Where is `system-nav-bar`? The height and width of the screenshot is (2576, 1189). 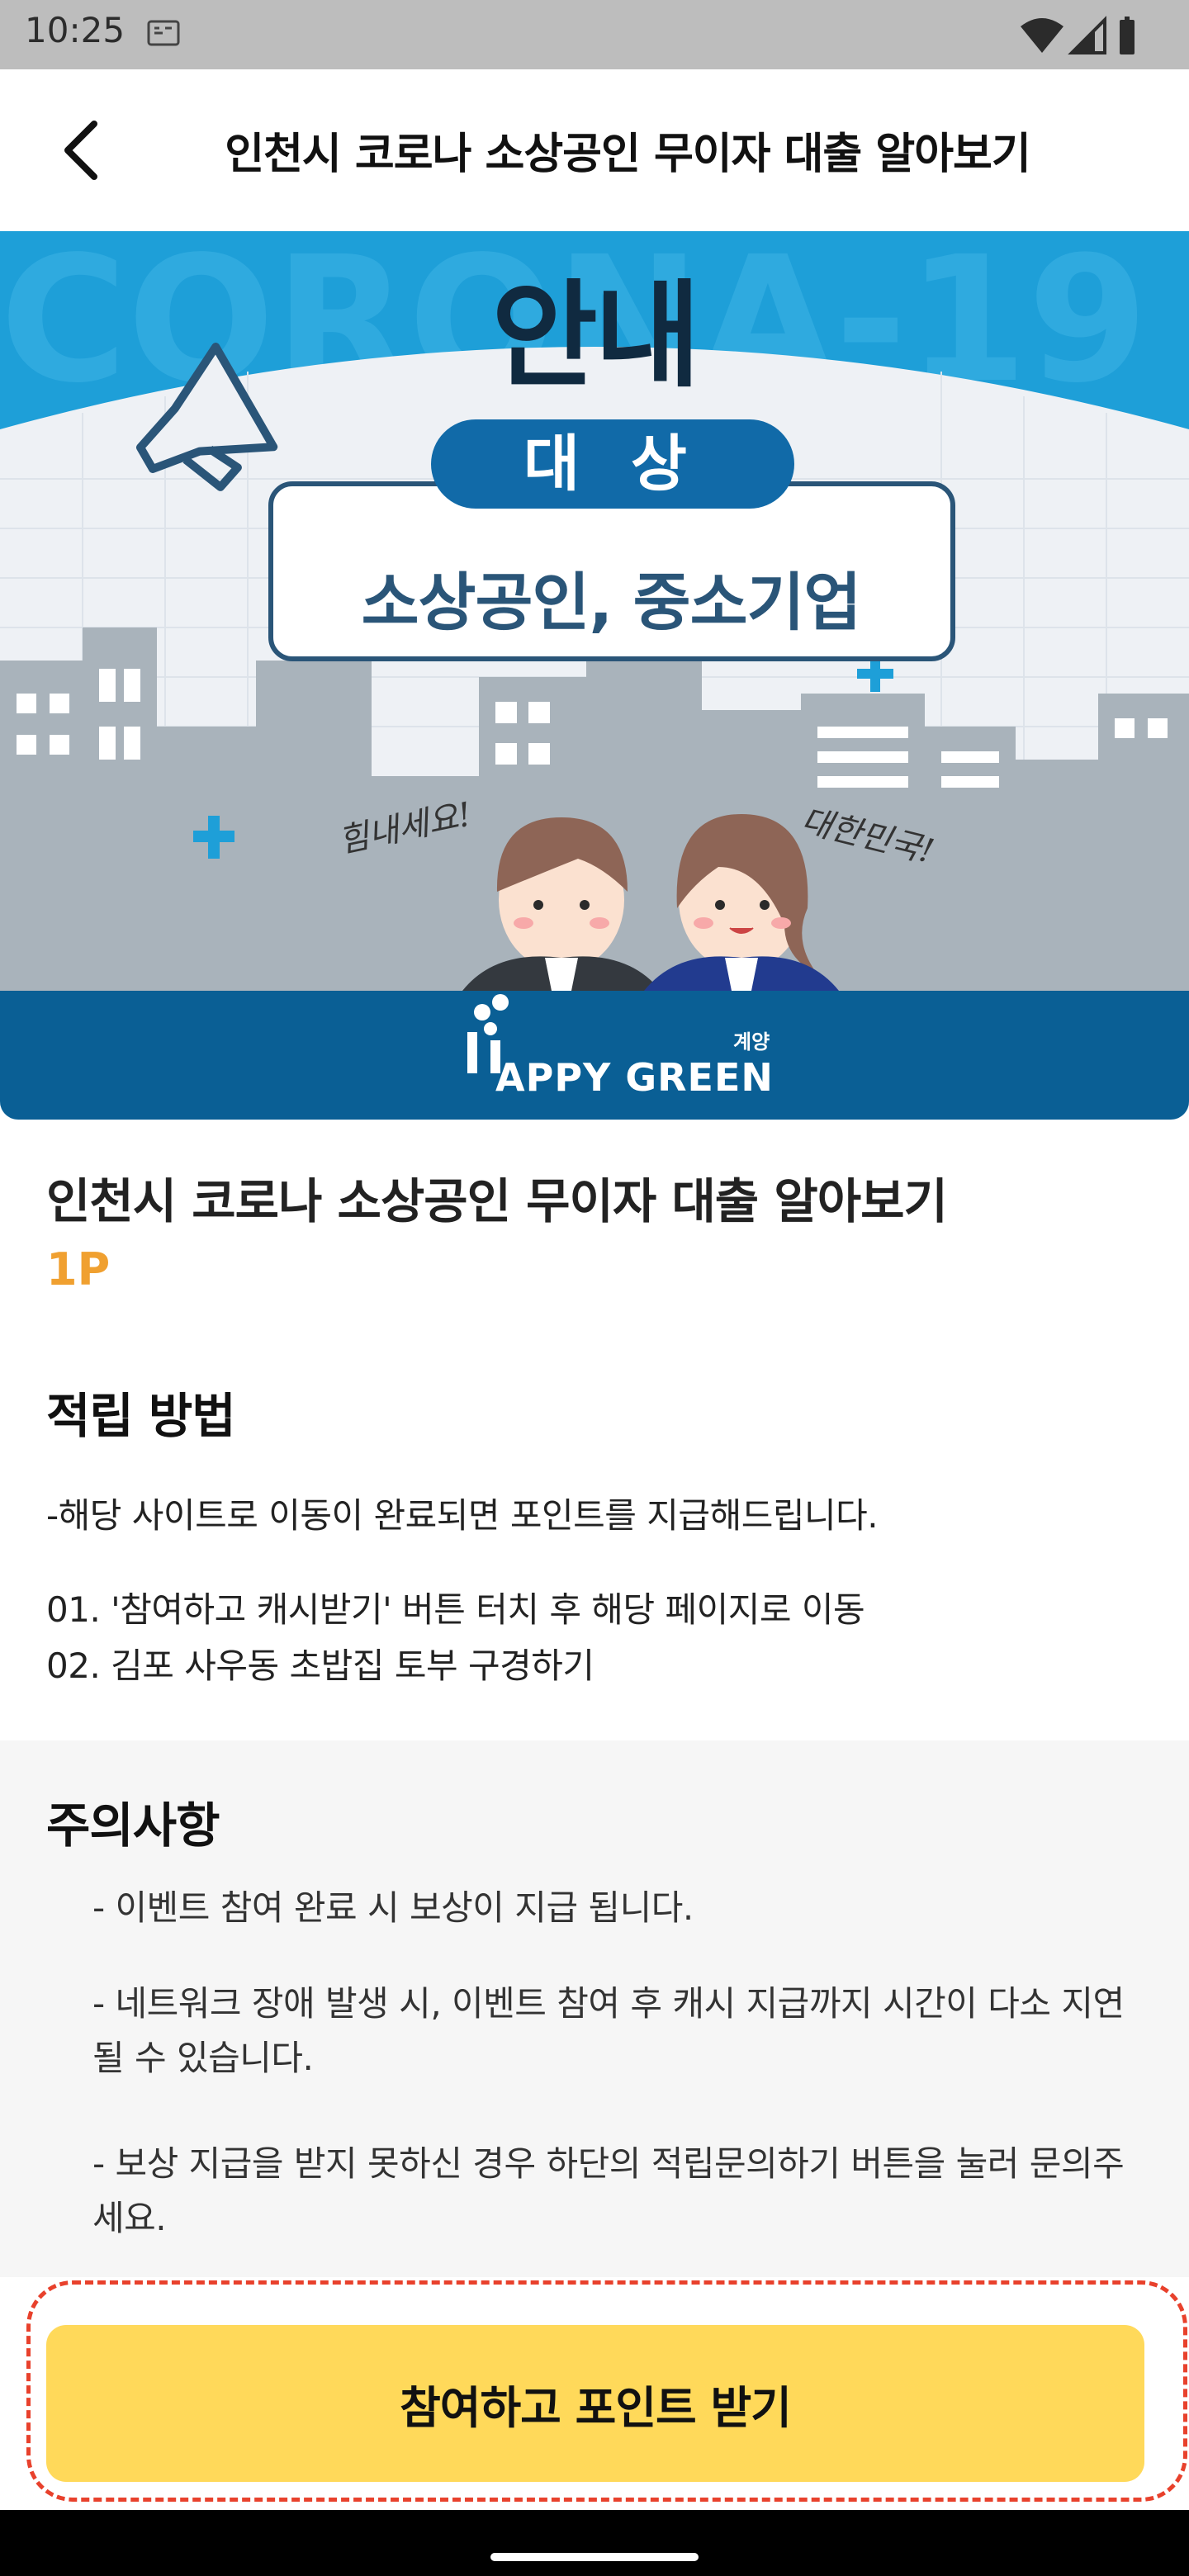 system-nav-bar is located at coordinates (594, 2543).